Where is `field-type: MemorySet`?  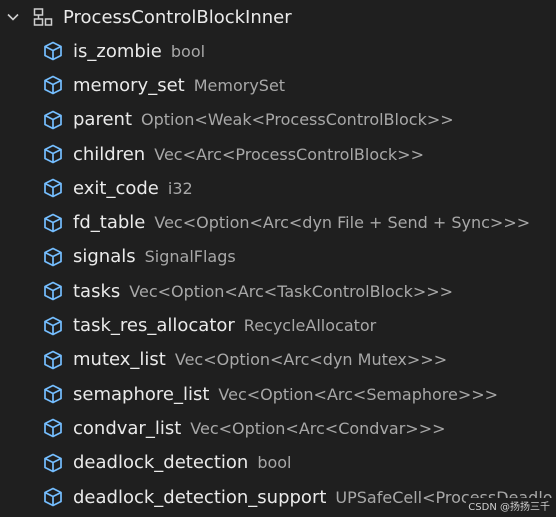
field-type: MemorySet is located at coordinates (239, 85).